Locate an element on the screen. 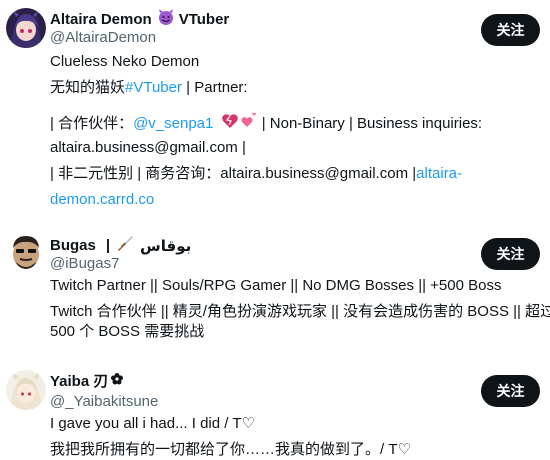  smiling-devil-emoji-icon is located at coordinates (166, 20).